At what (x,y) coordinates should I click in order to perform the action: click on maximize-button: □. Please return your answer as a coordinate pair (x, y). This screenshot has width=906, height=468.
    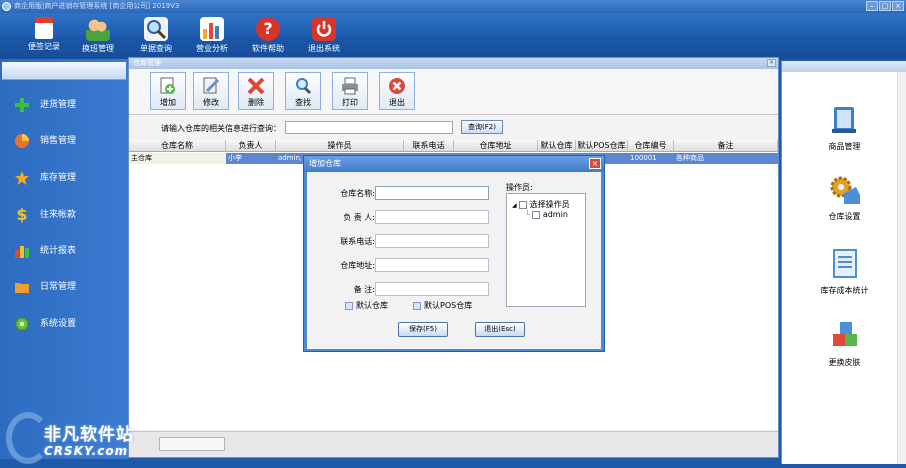
    Looking at the image, I should click on (885, 6).